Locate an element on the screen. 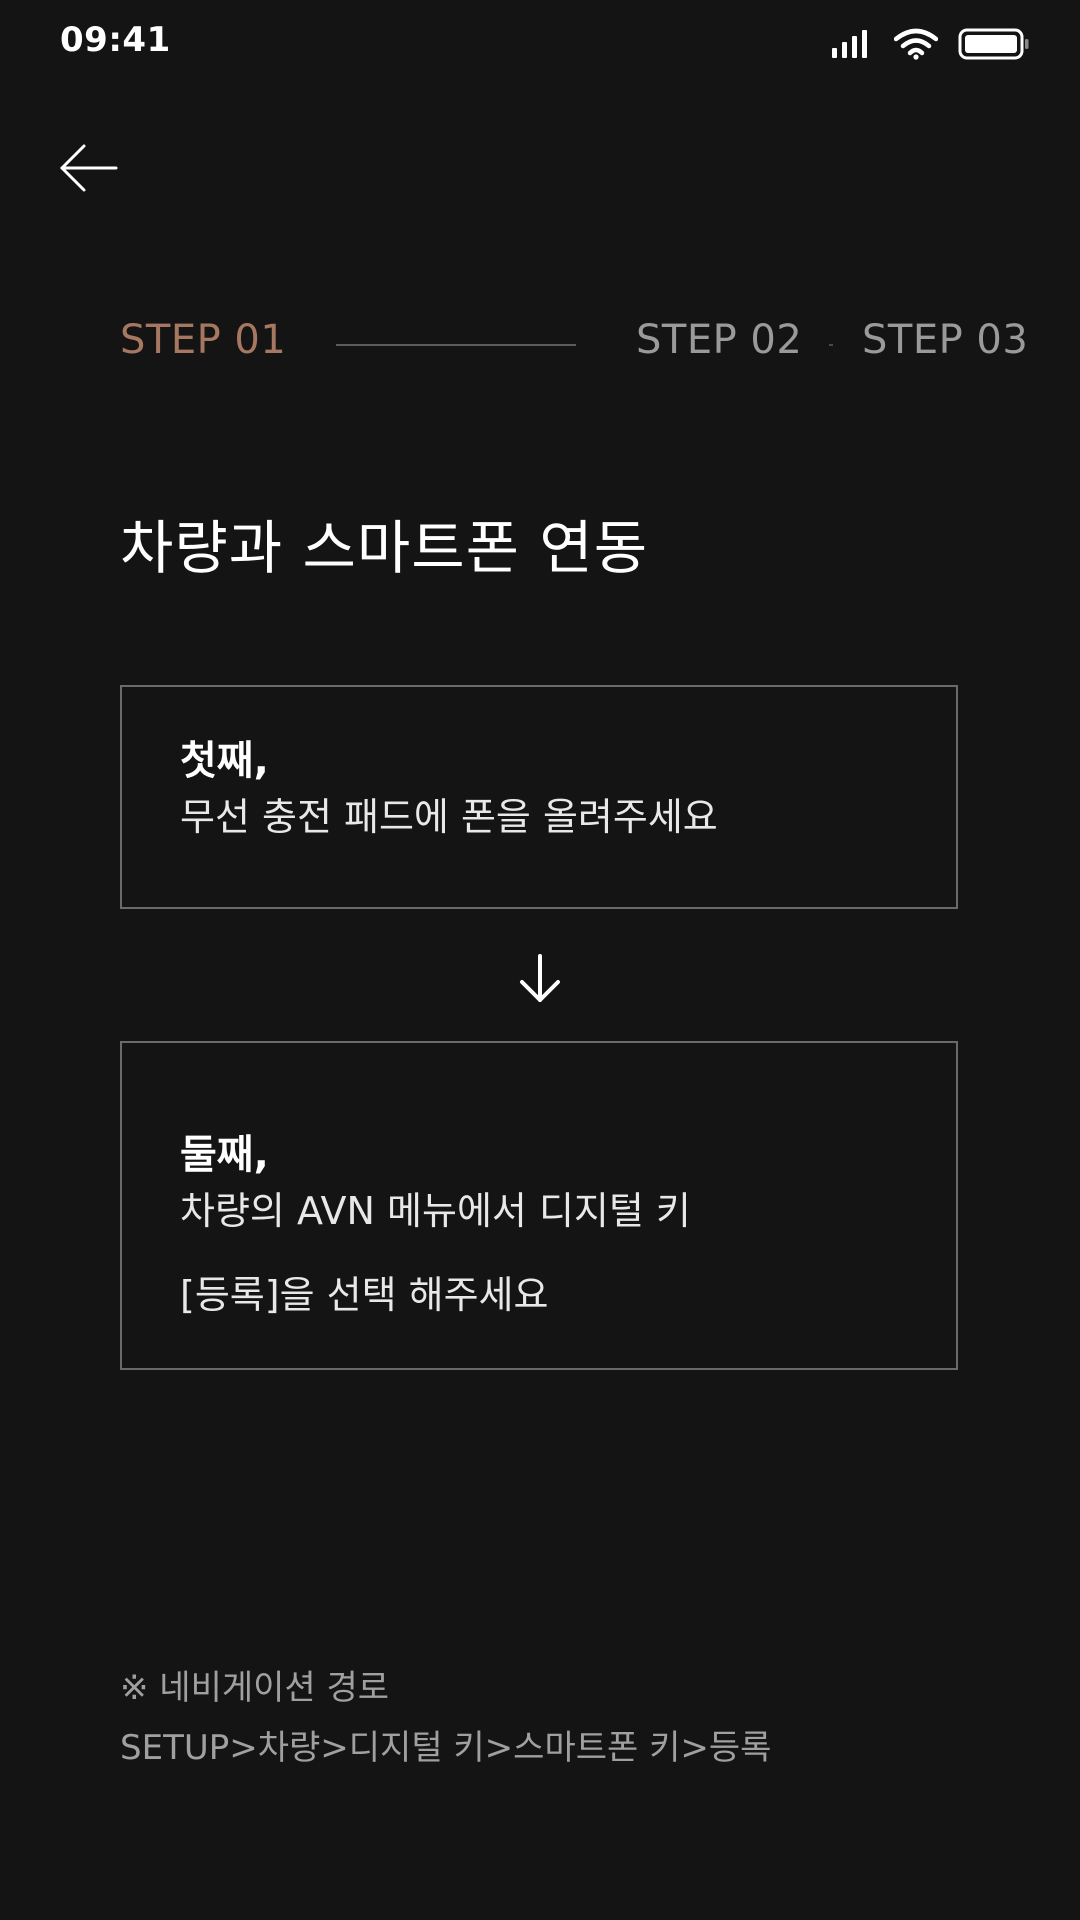 This screenshot has width=1080, height=1920. status-icons is located at coordinates (930, 44).